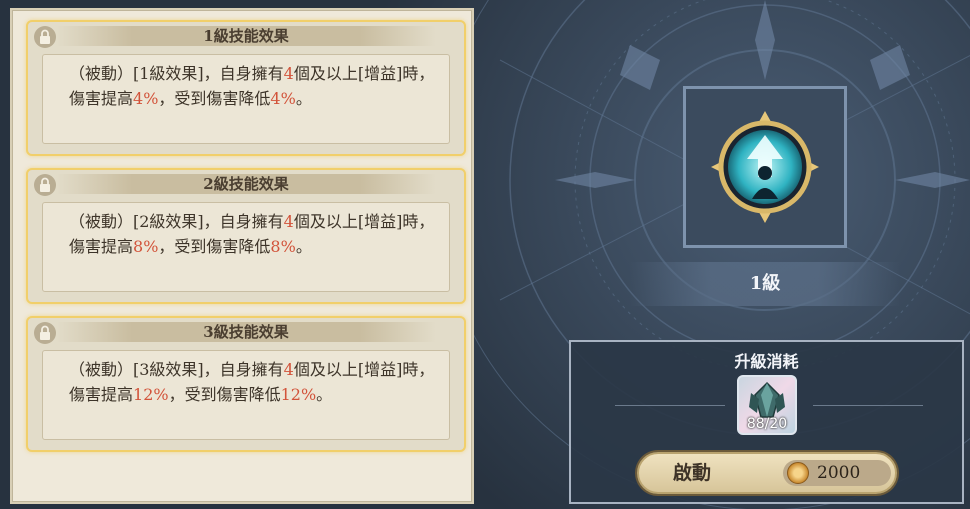  I want to click on material-count: 88/20, so click(767, 424).